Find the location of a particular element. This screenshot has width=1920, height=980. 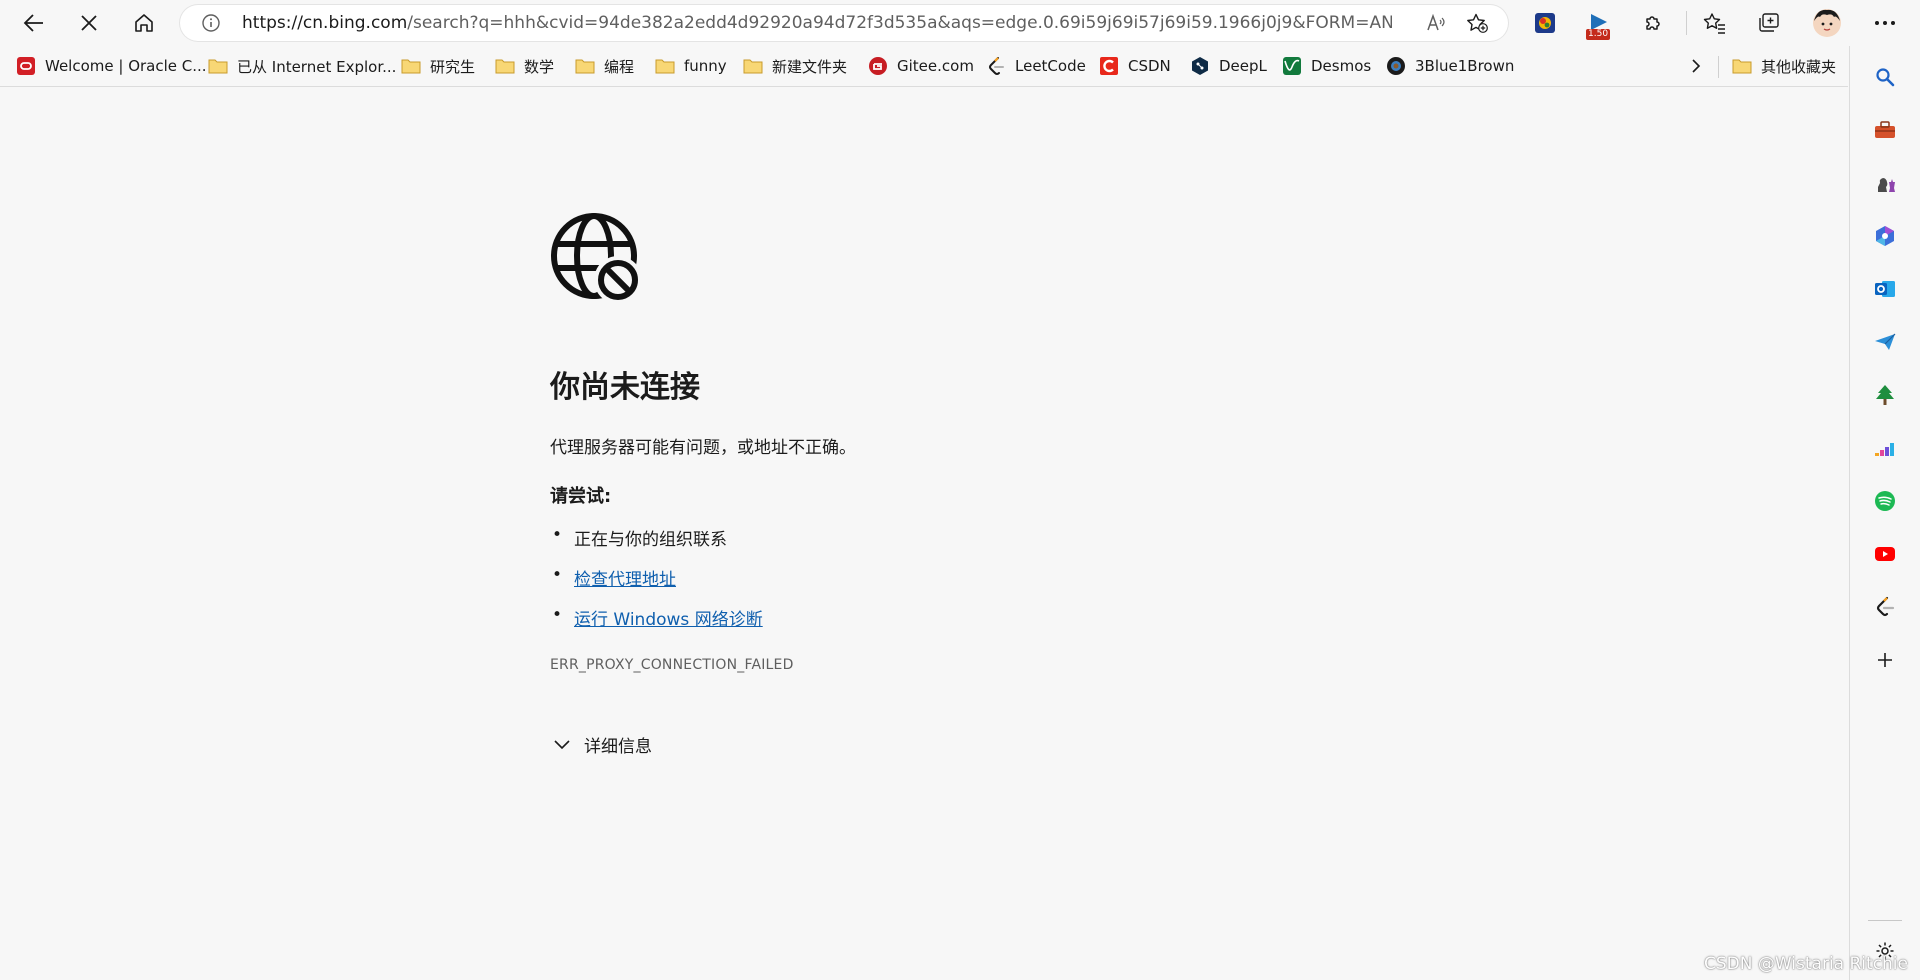

chess-piece-icon is located at coordinates (1886, 185).